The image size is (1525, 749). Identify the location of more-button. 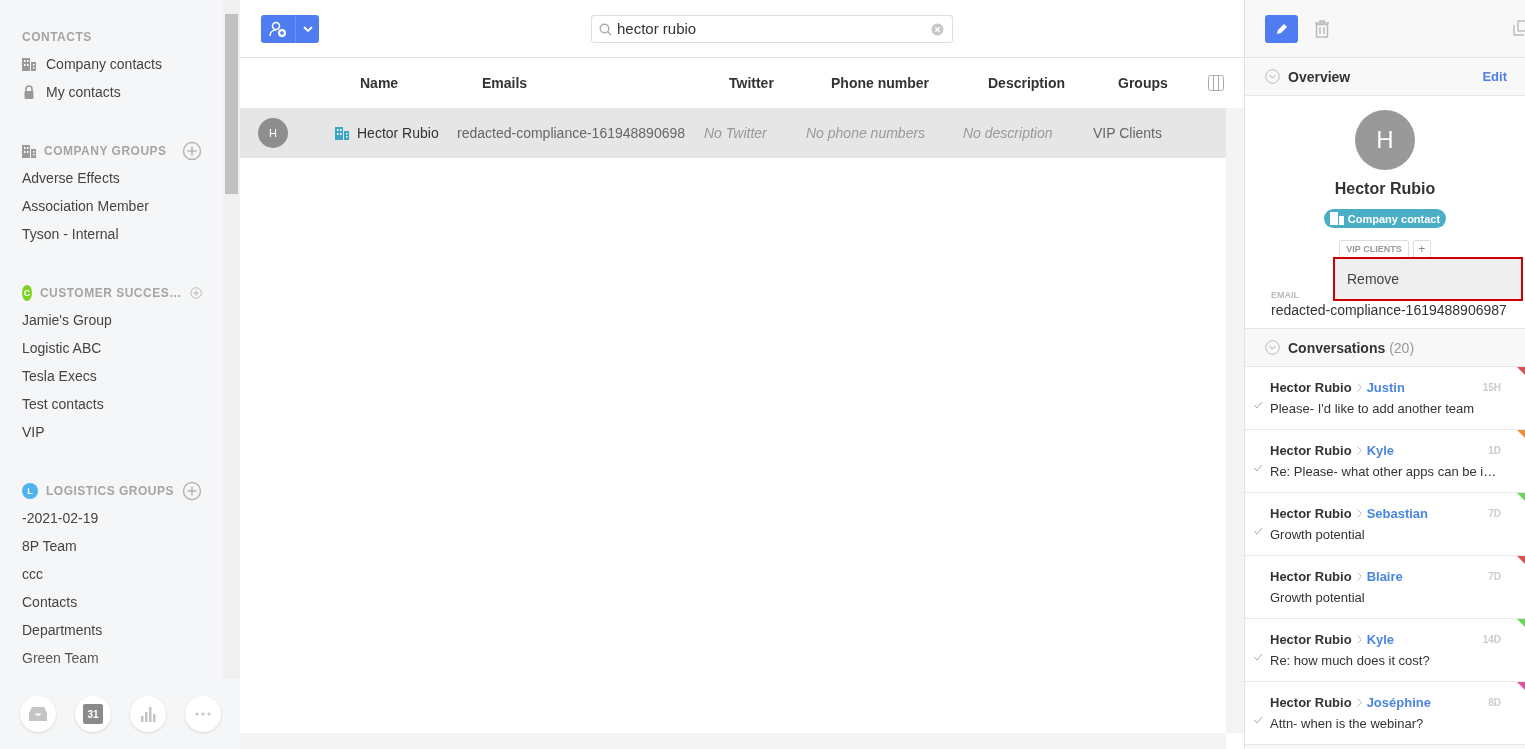
(203, 714).